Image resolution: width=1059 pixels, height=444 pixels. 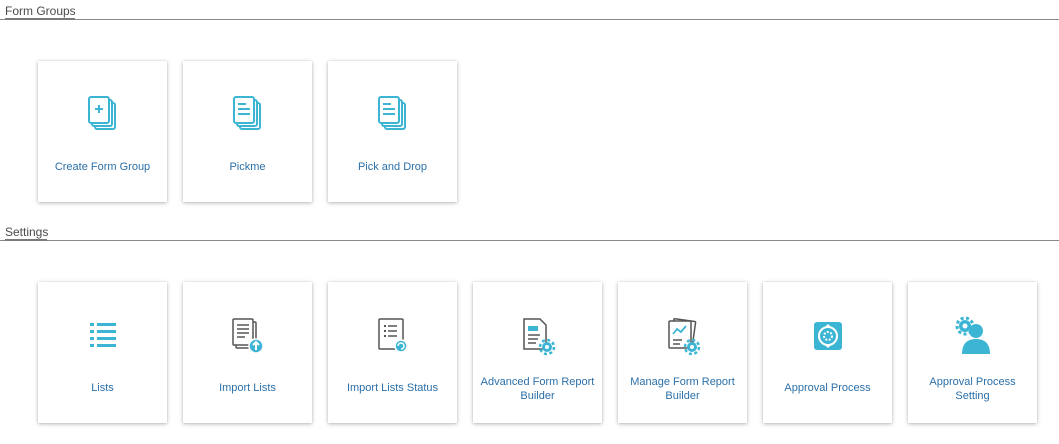 I want to click on card-approval-process-setting: Approval Process Setting, so click(x=972, y=352).